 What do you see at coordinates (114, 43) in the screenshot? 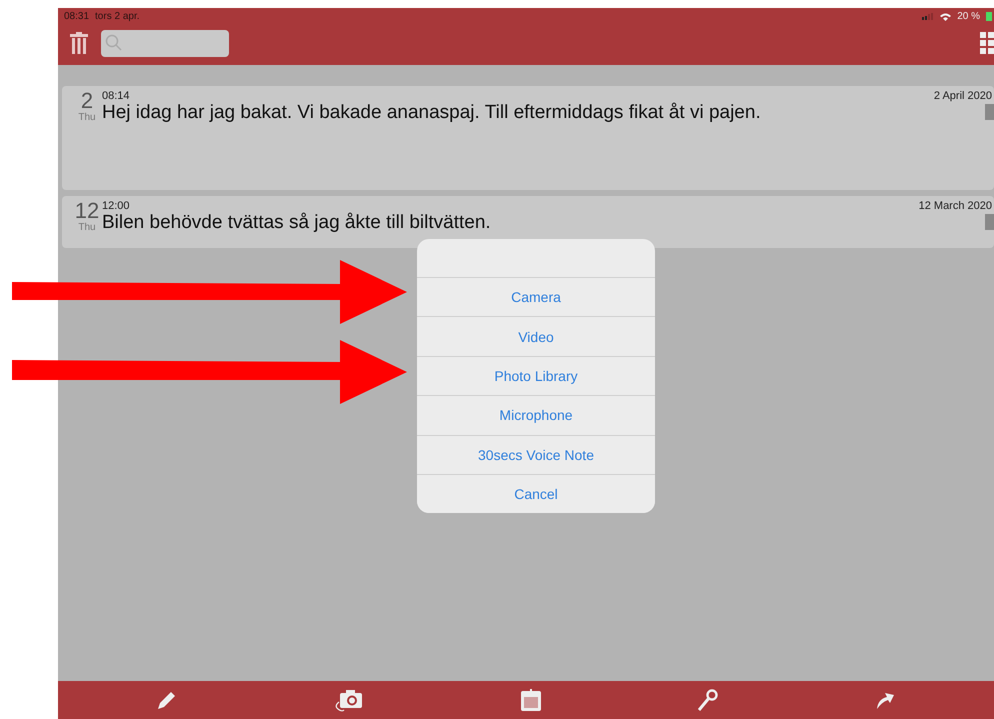
I see `search-icon` at bounding box center [114, 43].